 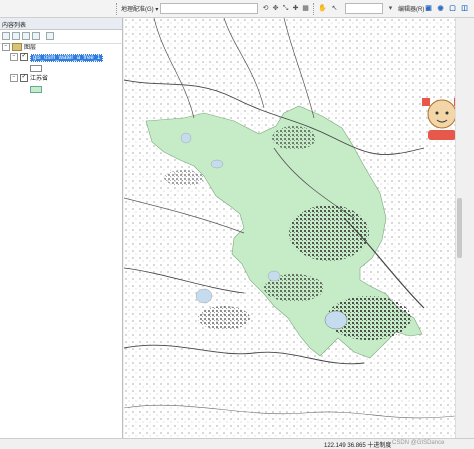 I want to click on scrollbar-thumb, so click(x=459, y=228).